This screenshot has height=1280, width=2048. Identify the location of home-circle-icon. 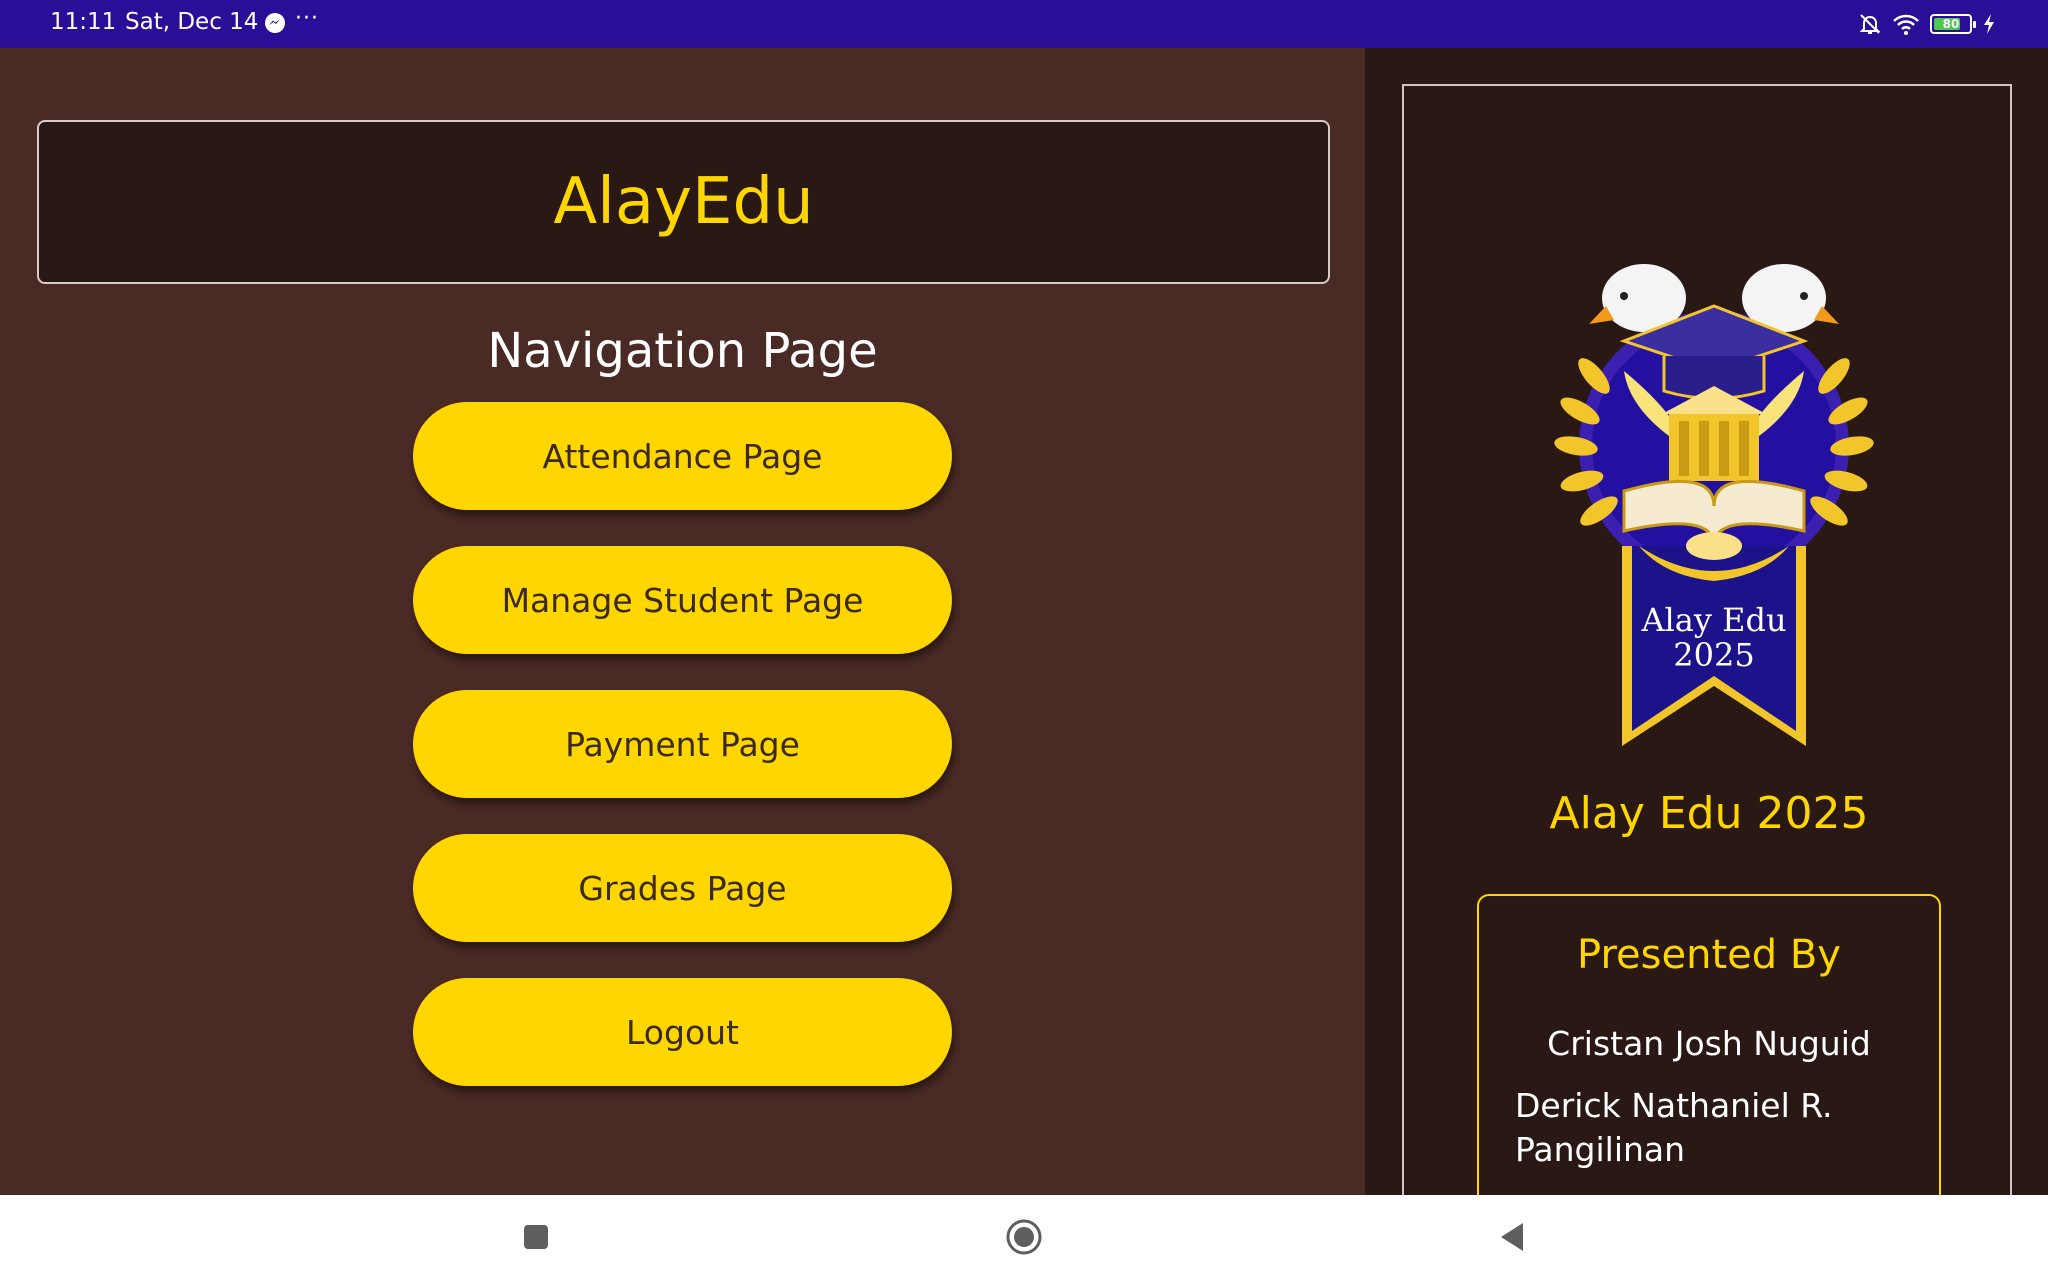
(1024, 1237).